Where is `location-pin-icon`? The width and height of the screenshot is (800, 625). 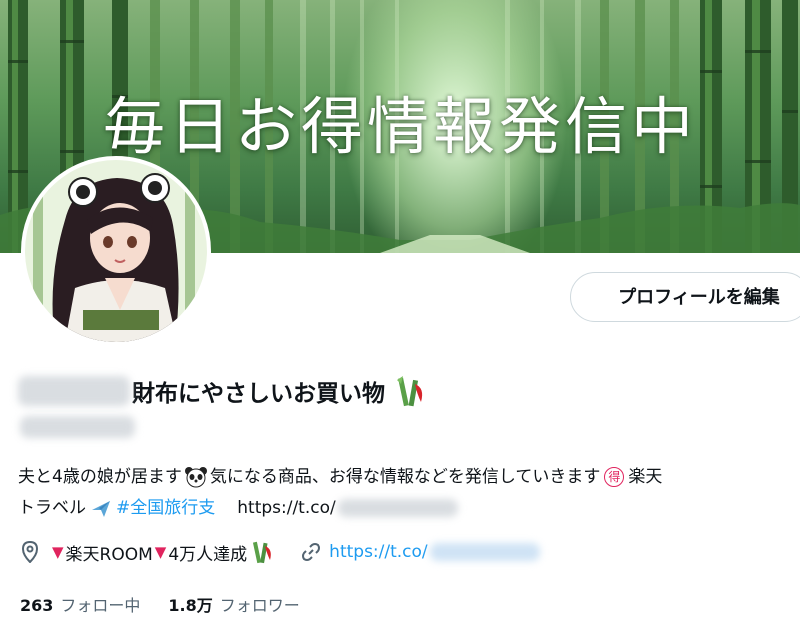
location-pin-icon is located at coordinates (30, 552).